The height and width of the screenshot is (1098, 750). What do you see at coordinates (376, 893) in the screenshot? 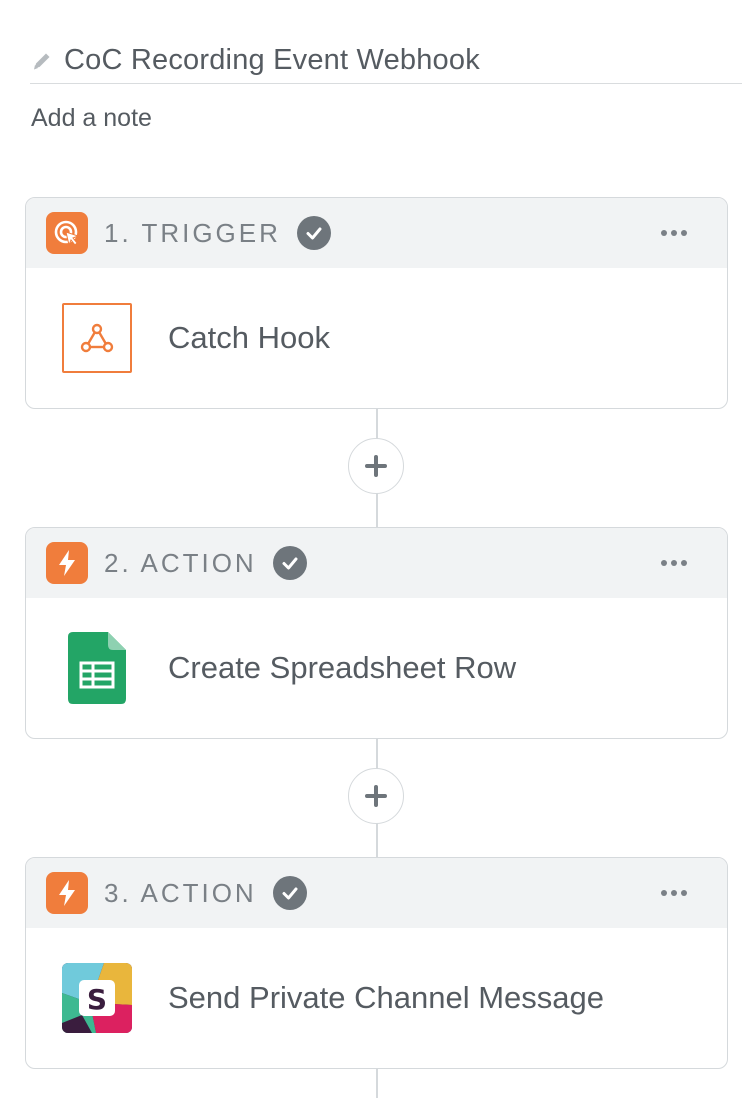
I see `step-header: 3. ACTION` at bounding box center [376, 893].